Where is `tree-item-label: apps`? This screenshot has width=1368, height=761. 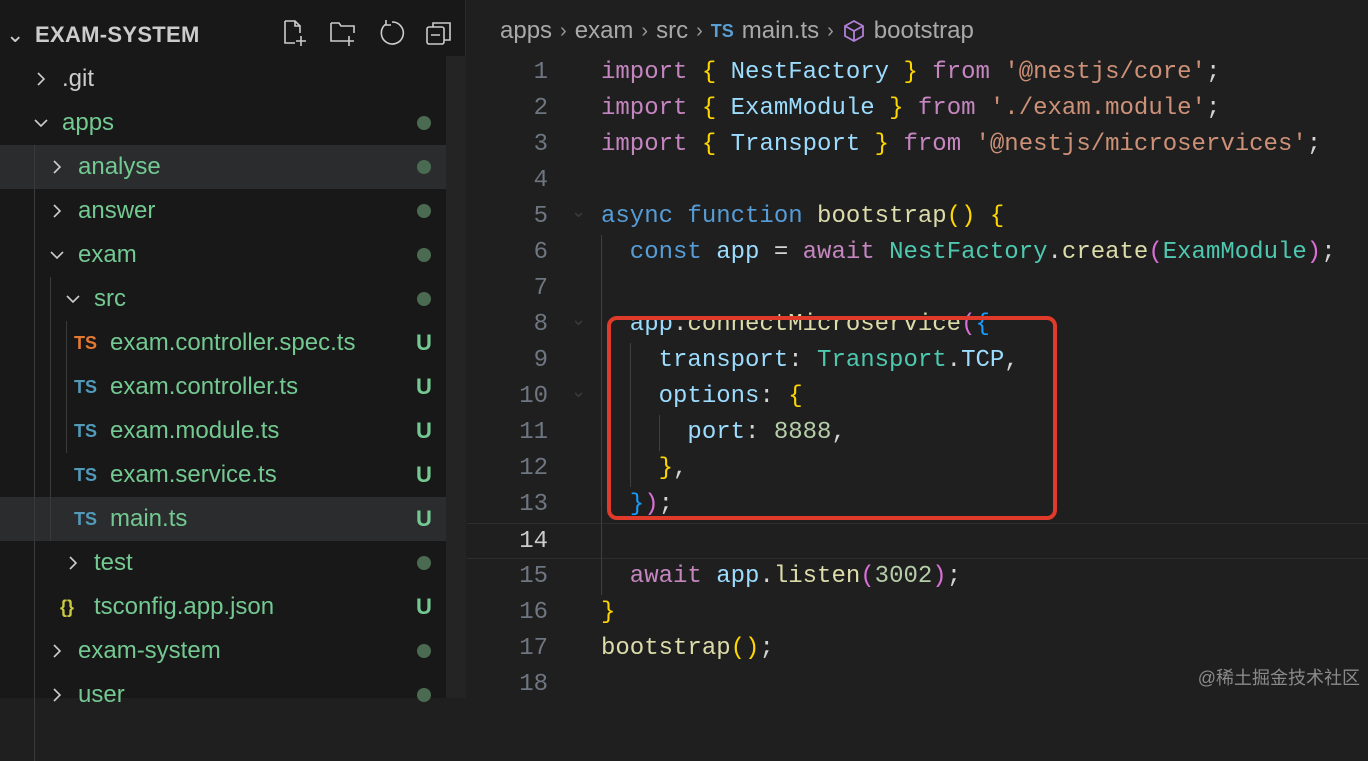 tree-item-label: apps is located at coordinates (88, 122).